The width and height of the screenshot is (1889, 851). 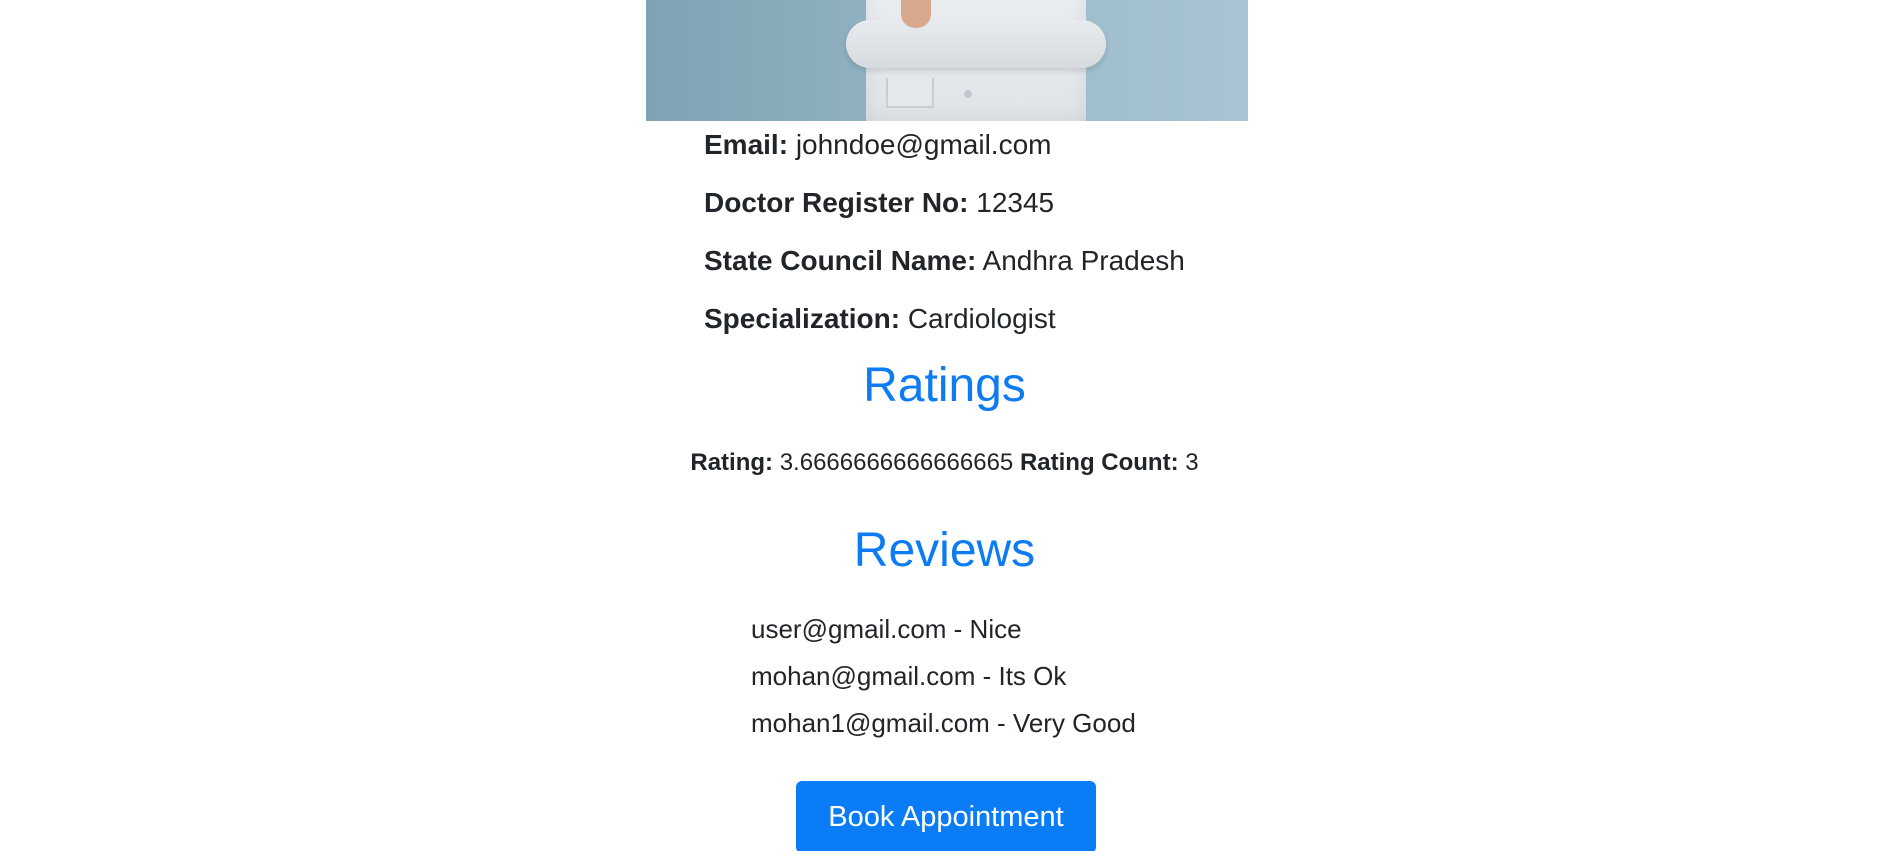 I want to click on rating-label: Rating:, so click(x=732, y=462).